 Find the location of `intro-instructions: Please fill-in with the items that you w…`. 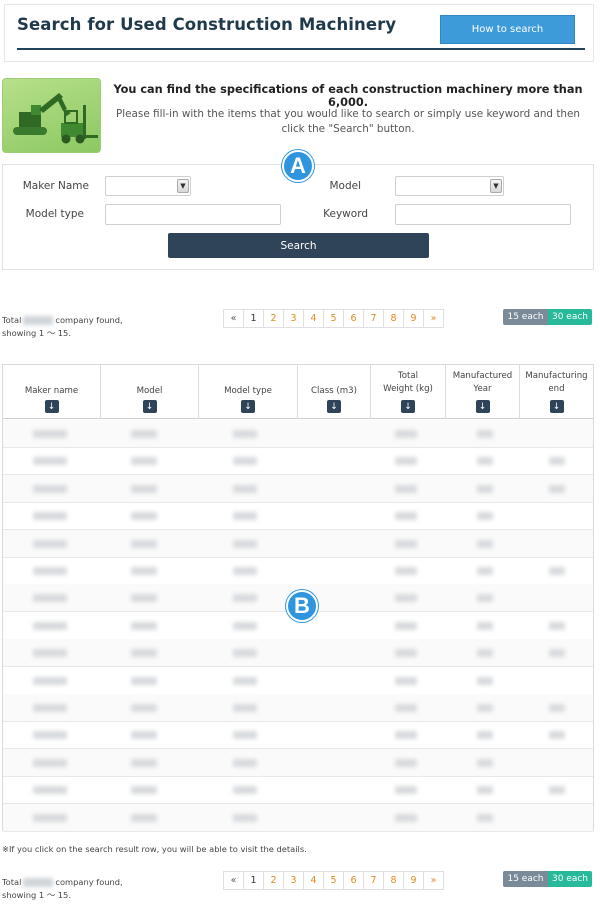

intro-instructions: Please fill-in with the items that you w… is located at coordinates (348, 121).